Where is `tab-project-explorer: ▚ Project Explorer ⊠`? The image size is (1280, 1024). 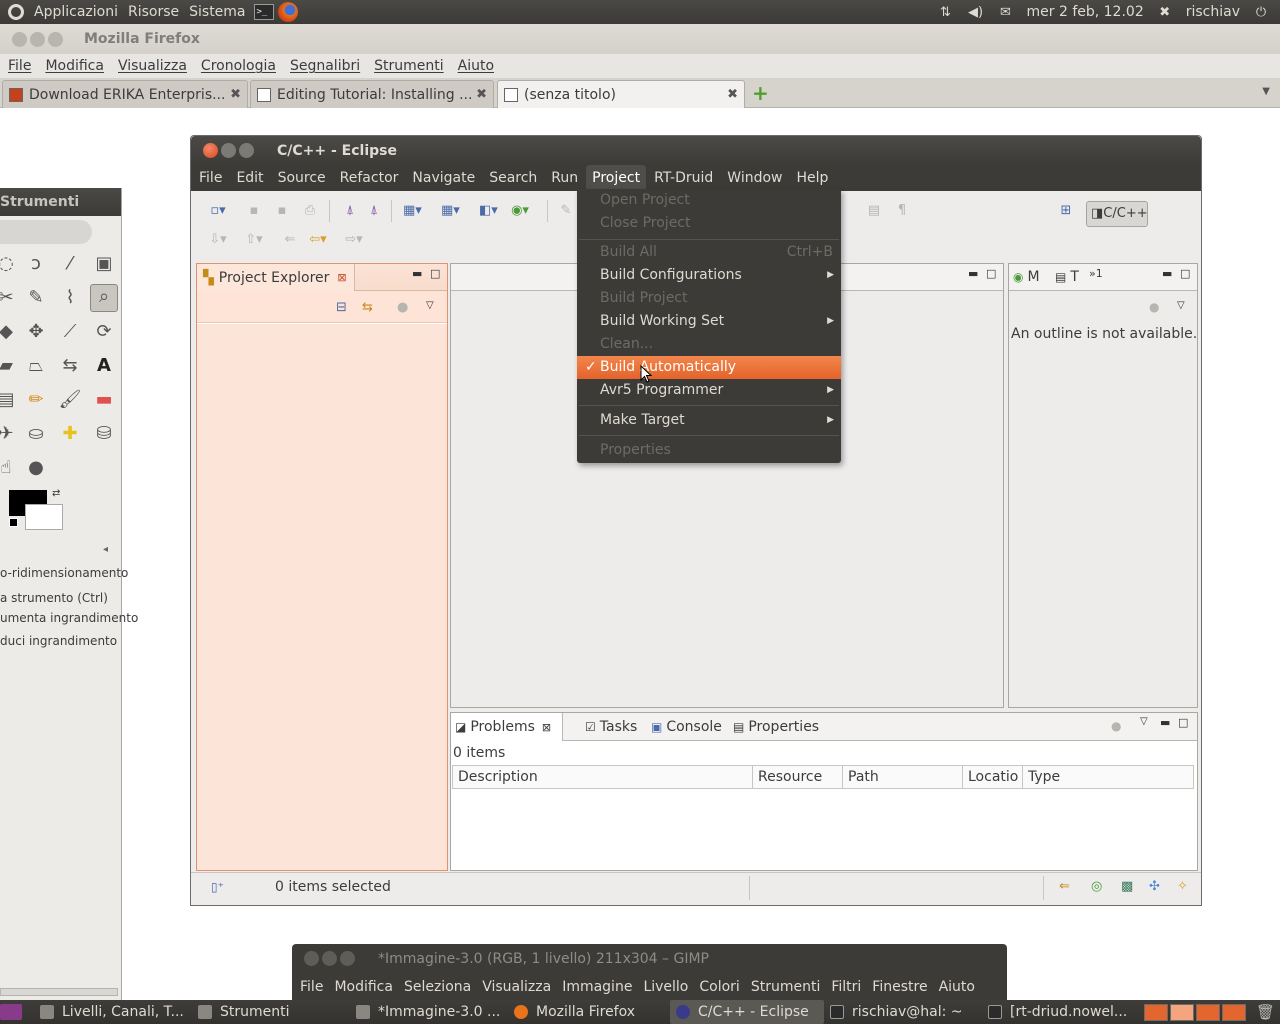
tab-project-explorer: ▚ Project Explorer ⊠ is located at coordinates (276, 277).